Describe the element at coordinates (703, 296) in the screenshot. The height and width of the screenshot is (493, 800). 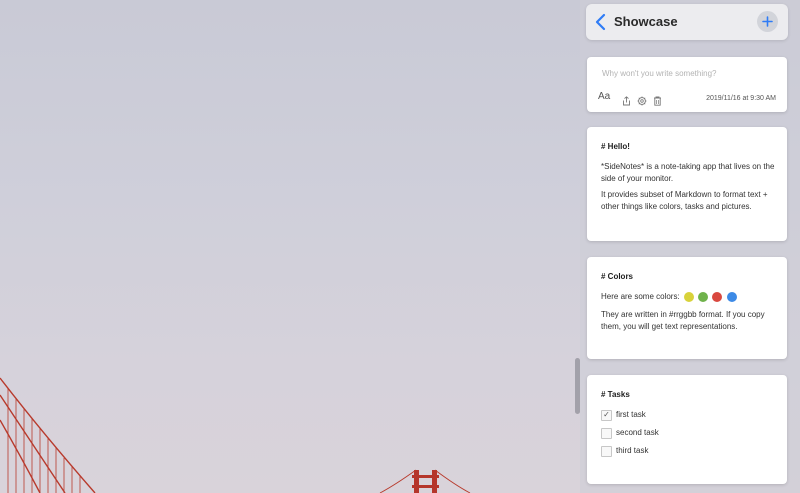
I see `color-swatch-green` at that location.